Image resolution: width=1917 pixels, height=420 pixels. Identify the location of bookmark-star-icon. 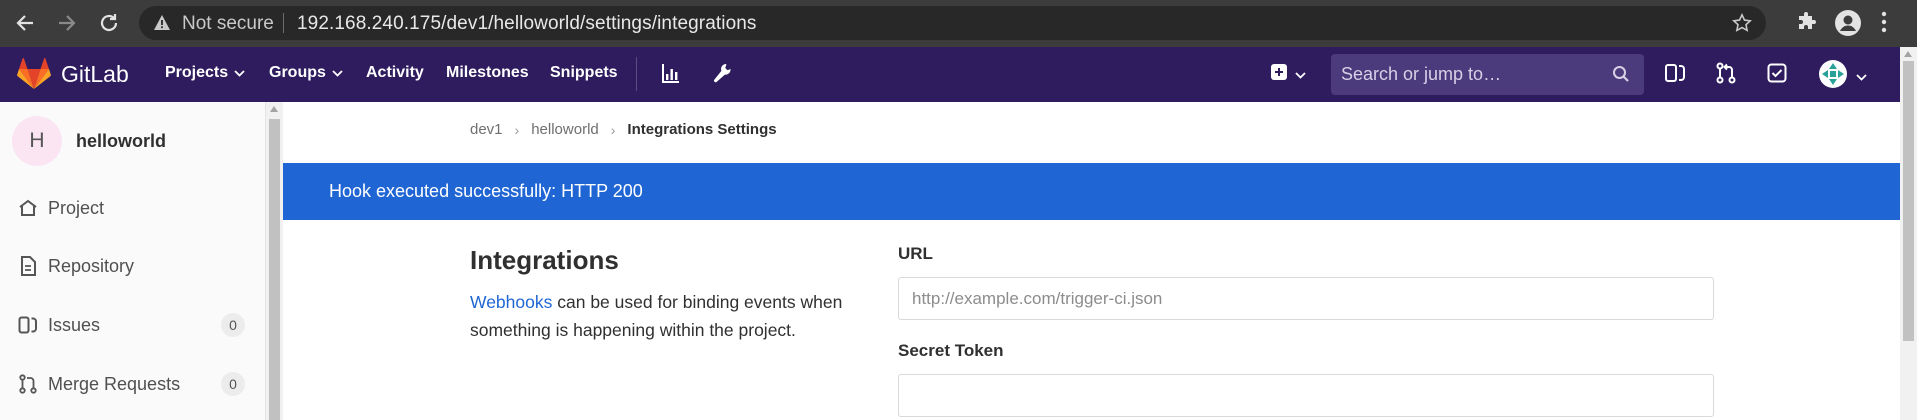
(1742, 25).